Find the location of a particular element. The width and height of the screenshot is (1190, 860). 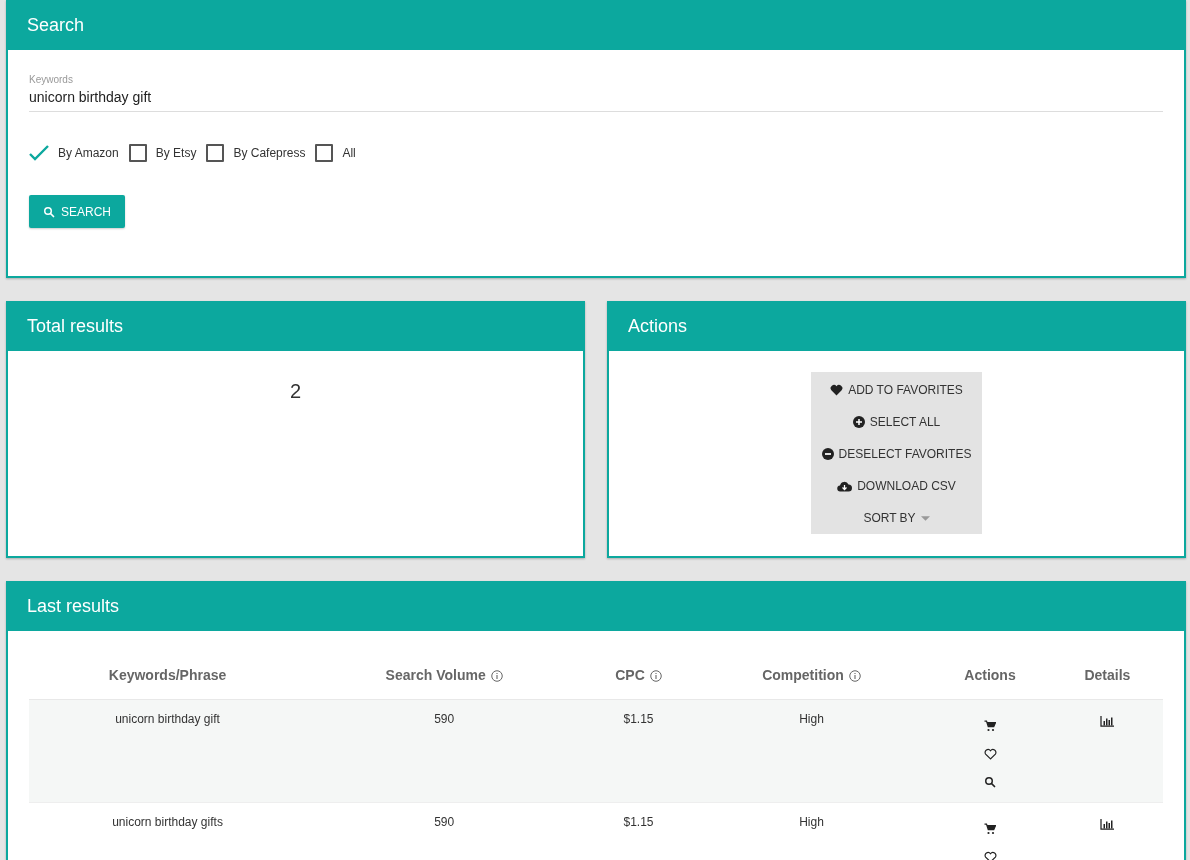

field-label: Keywords is located at coordinates (51, 79).